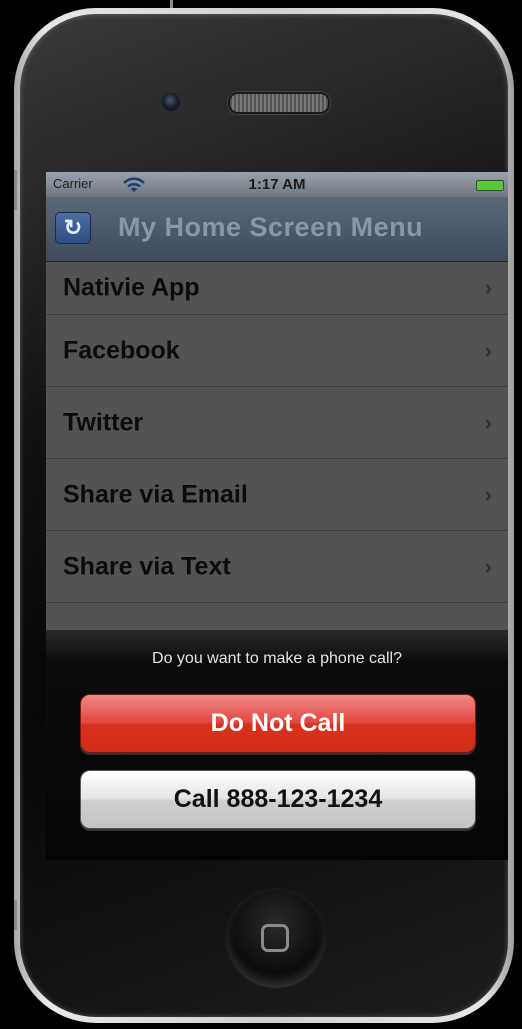 The image size is (522, 1029). I want to click on status-bar: Carrier 1:17 AM, so click(277, 184).